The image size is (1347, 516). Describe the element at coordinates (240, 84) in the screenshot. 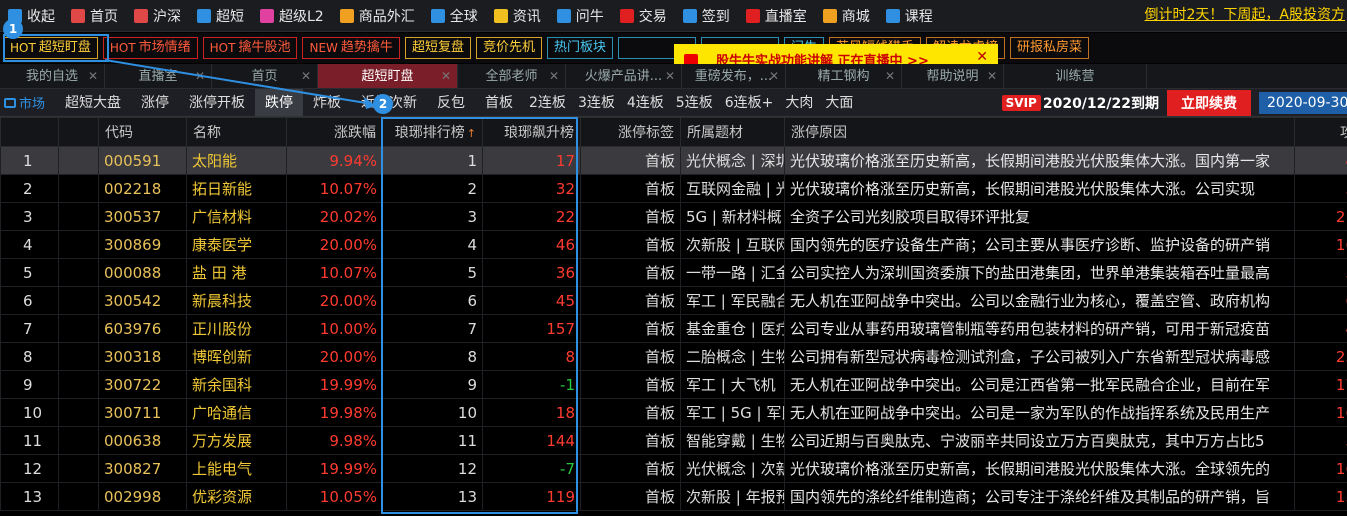

I see `annotation-arrow` at that location.